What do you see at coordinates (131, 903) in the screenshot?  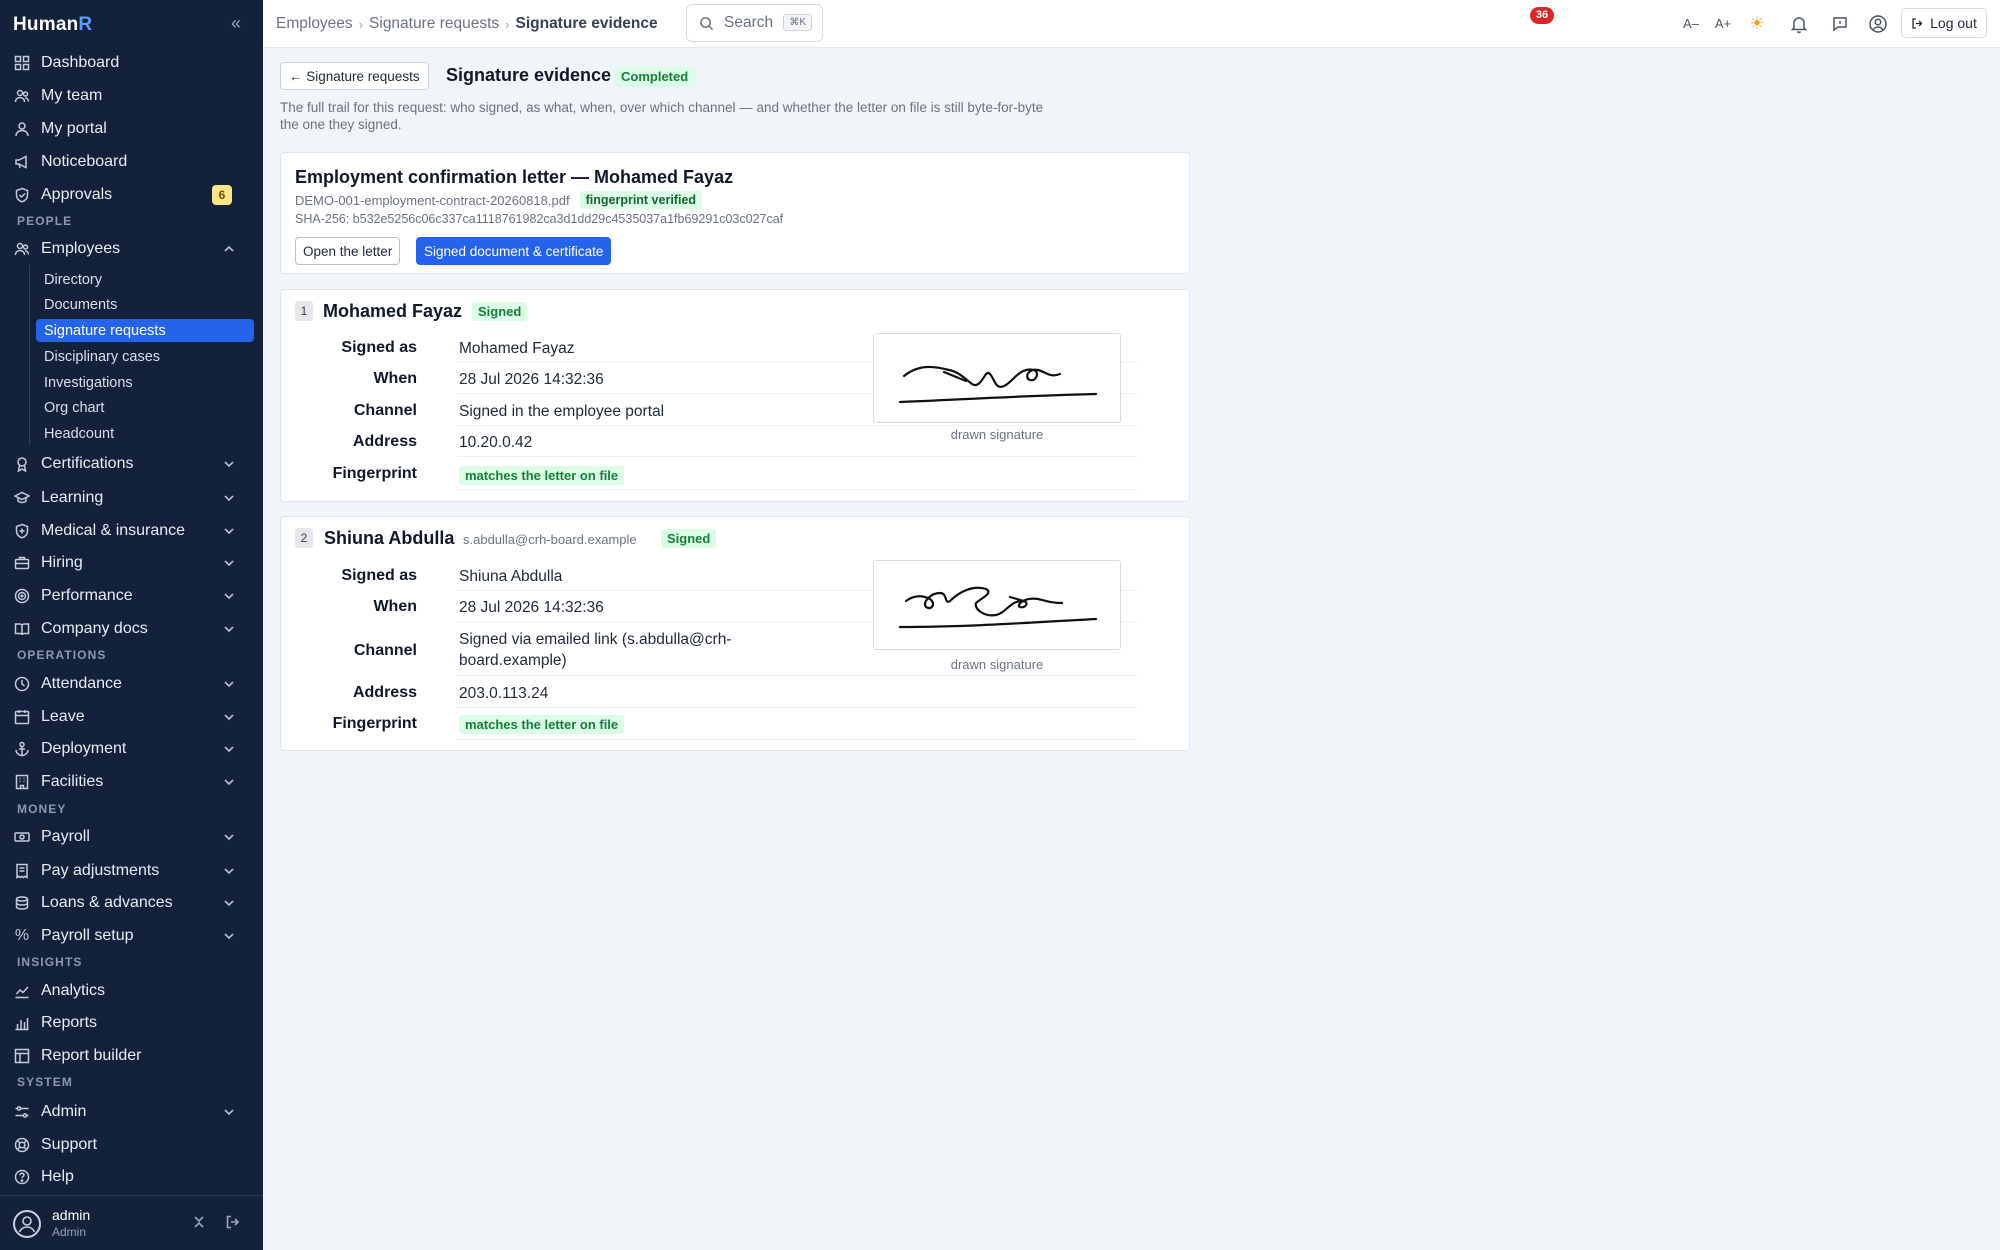 I see `sidebar-item-loans-advances: Loans & advances` at bounding box center [131, 903].